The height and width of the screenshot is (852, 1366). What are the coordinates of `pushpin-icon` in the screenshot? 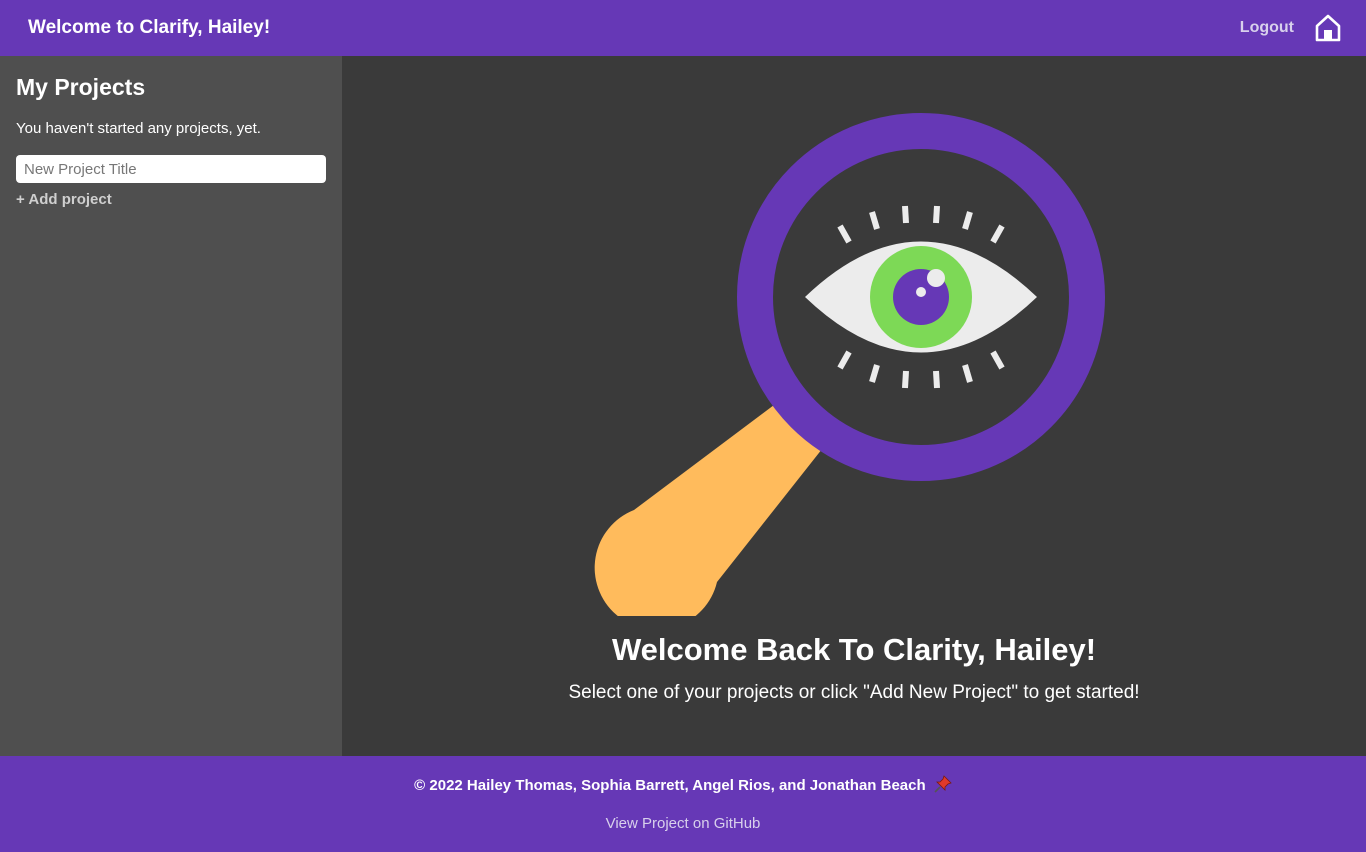 It's located at (943, 784).